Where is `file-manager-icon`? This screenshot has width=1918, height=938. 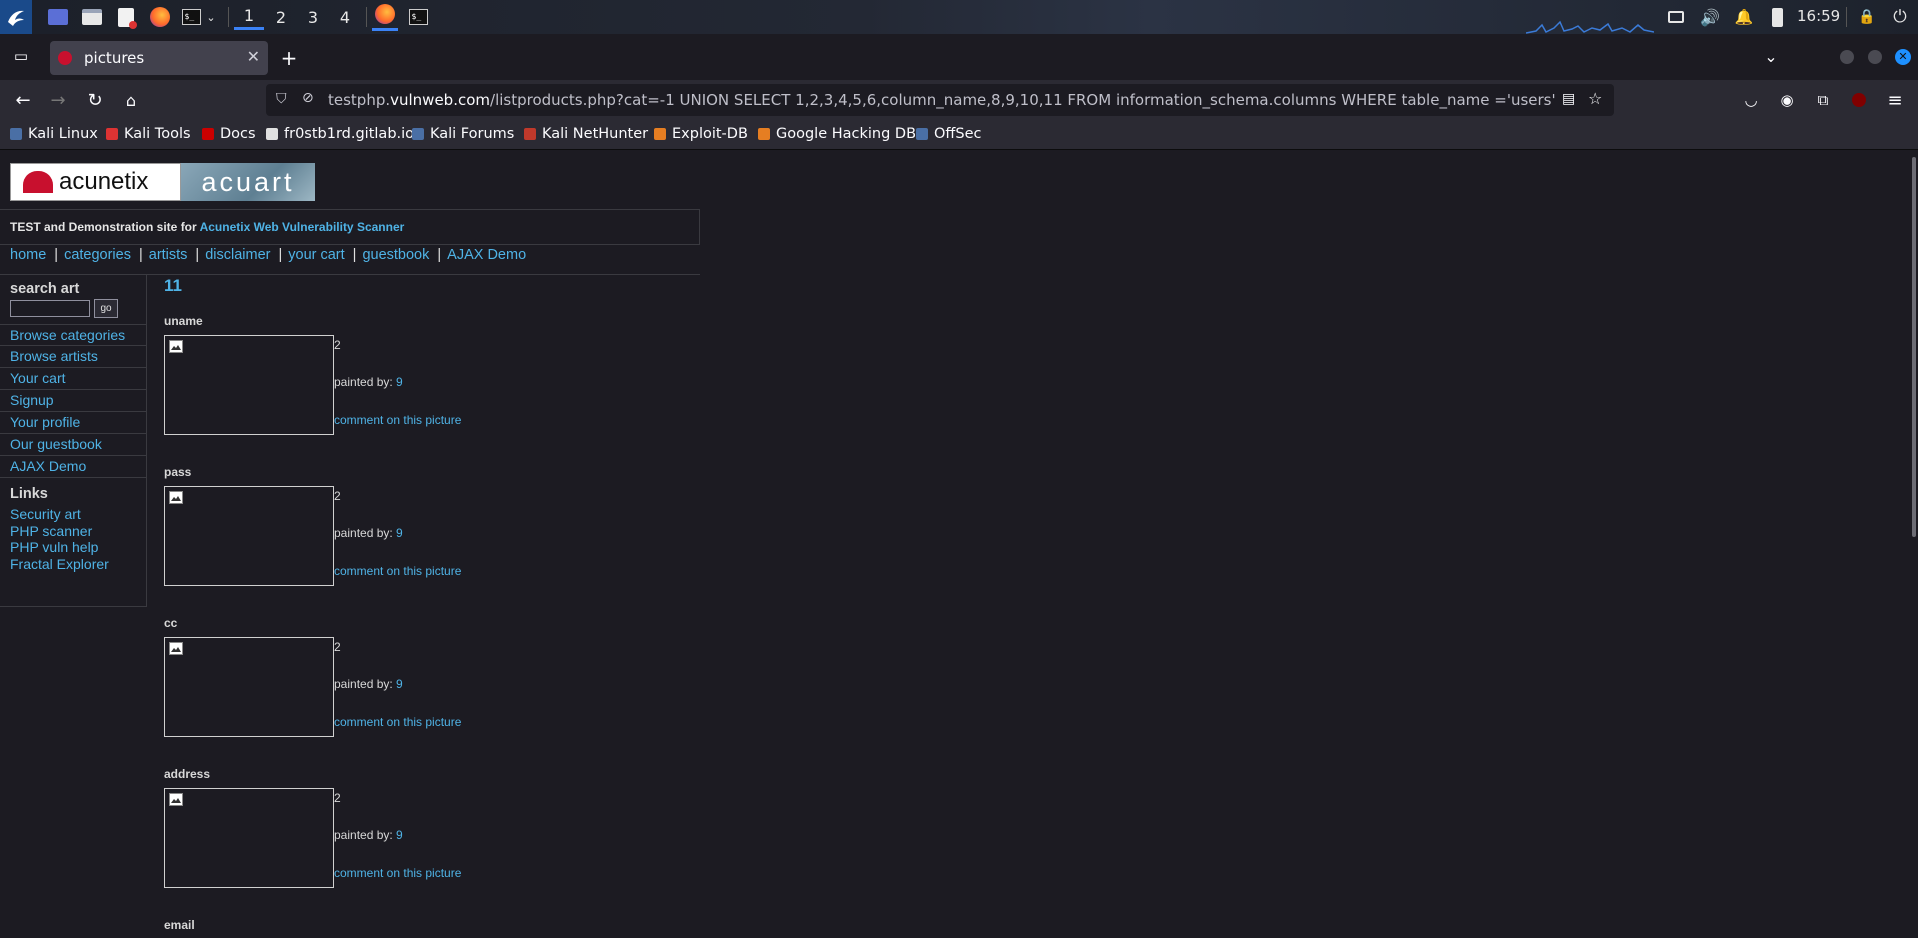 file-manager-icon is located at coordinates (92, 17).